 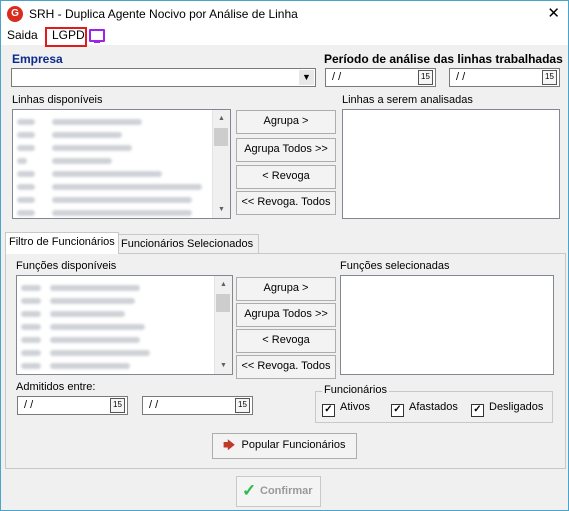 I want to click on tab-filtro: Filtro de Funcionários, so click(x=62, y=243).